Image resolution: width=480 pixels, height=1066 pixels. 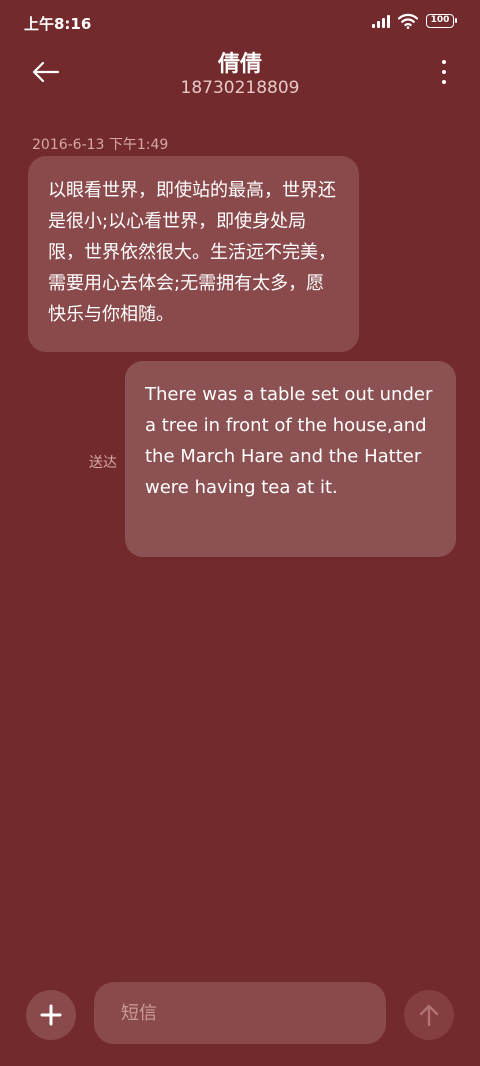 What do you see at coordinates (239, 64) in the screenshot?
I see `contact-name: 倩倩` at bounding box center [239, 64].